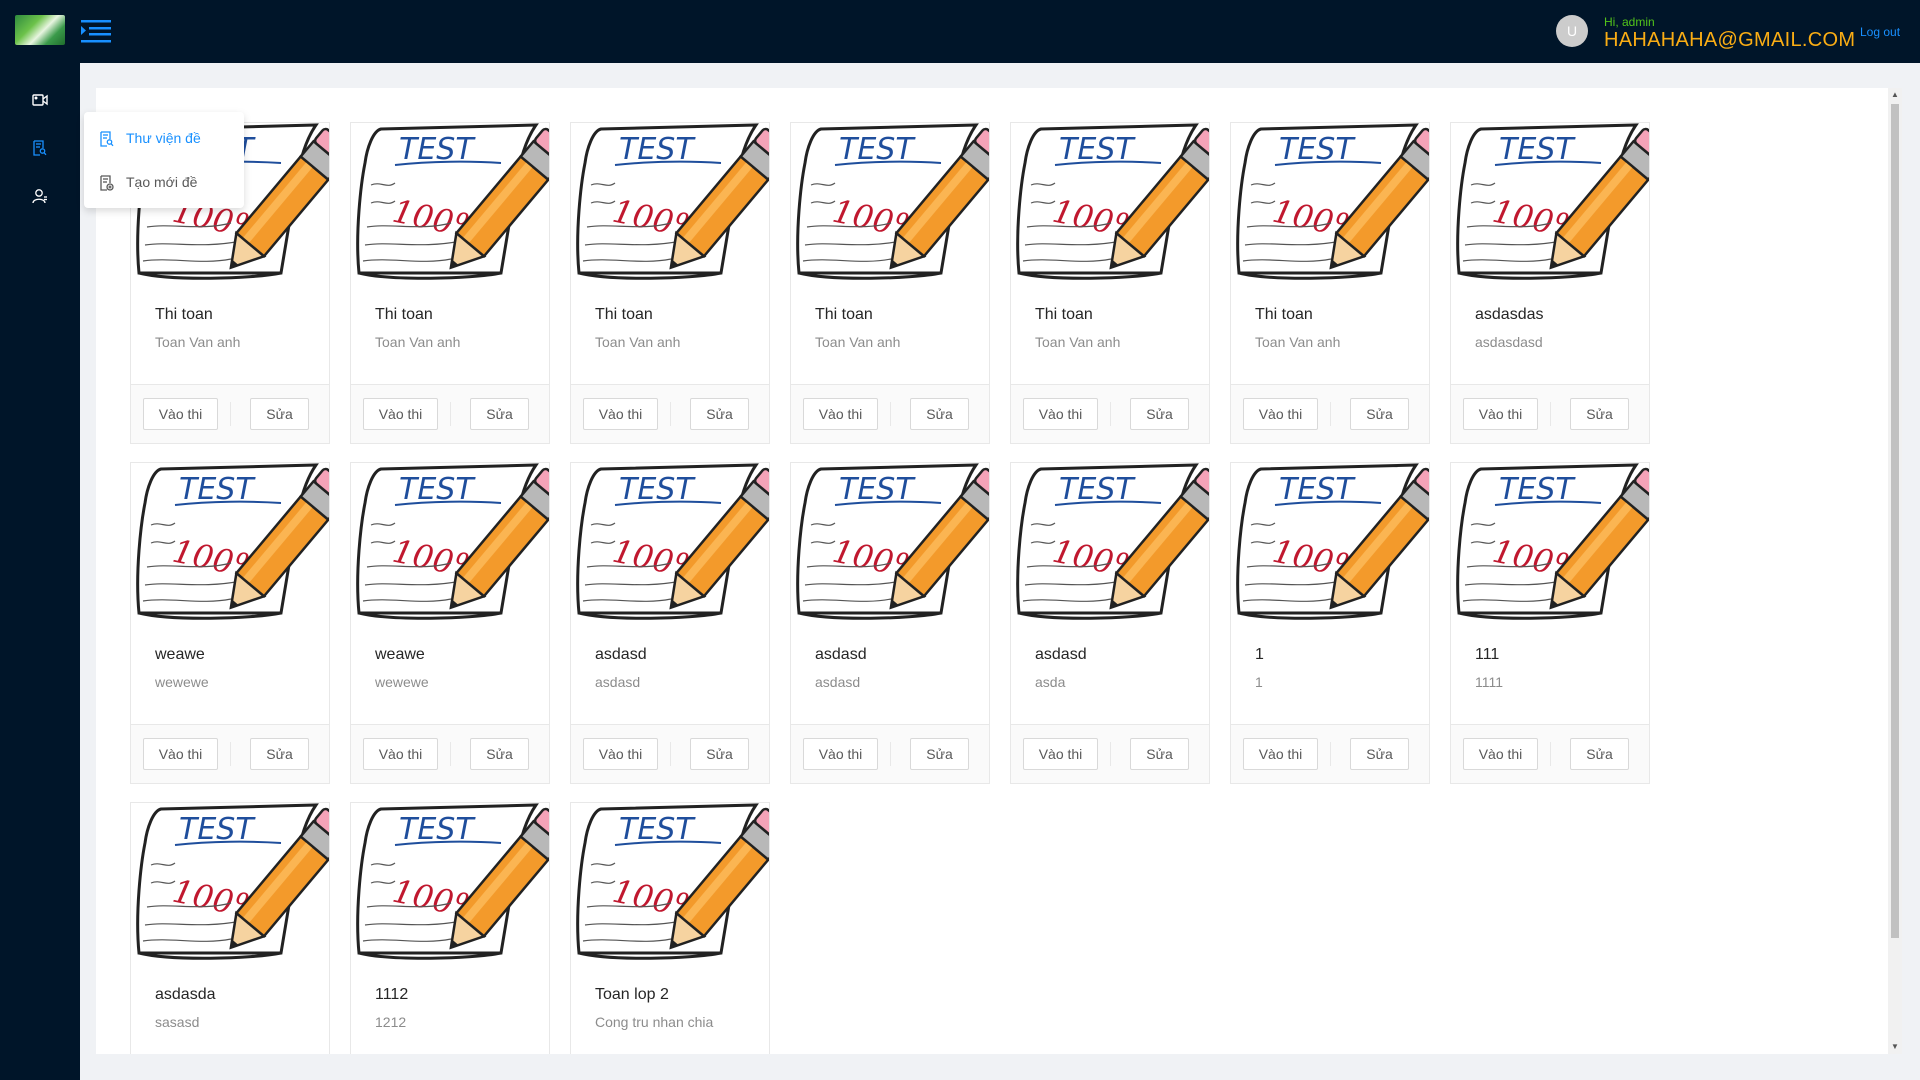 The image size is (1920, 1080). What do you see at coordinates (177, 1022) in the screenshot?
I see `exam-description: sasasd` at bounding box center [177, 1022].